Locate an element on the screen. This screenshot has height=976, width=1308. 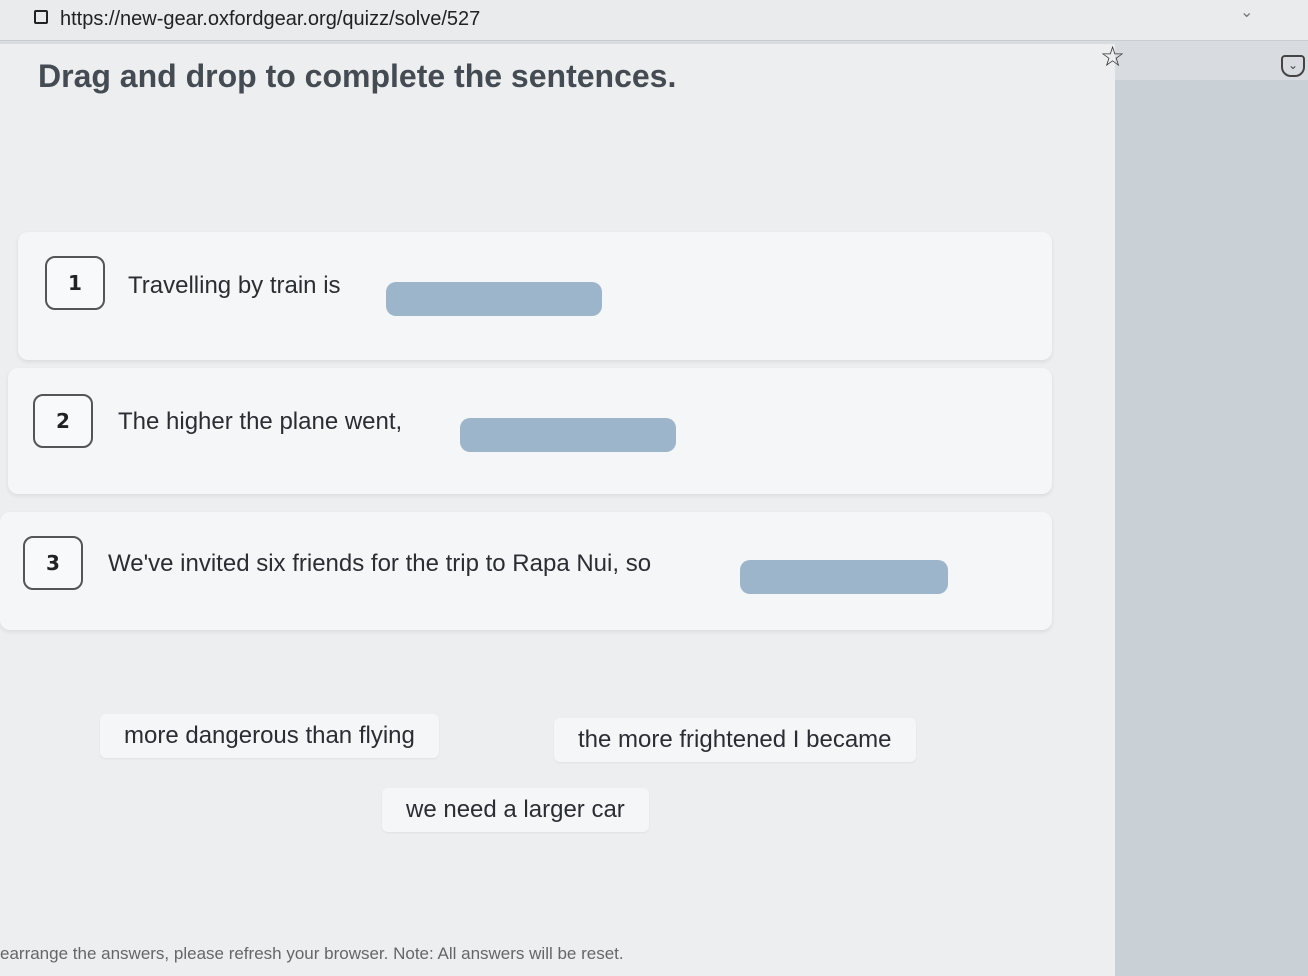
chevron-down-icon: ⌄ is located at coordinates (1246, 11).